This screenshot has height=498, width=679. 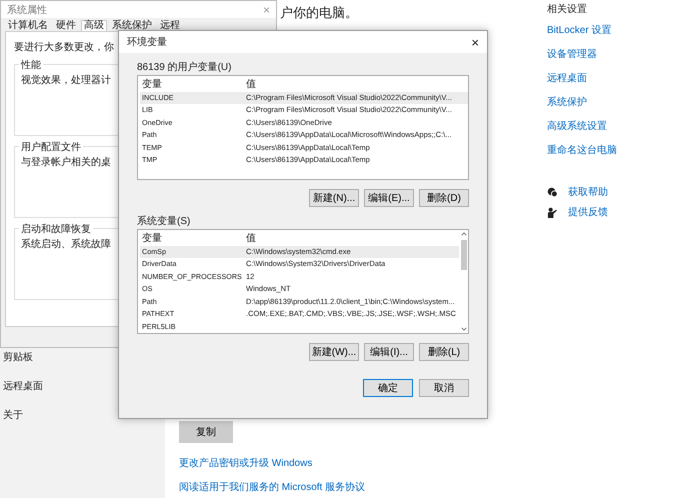 I want to click on group-text: 与登录帐户相关的桌, so click(x=66, y=162).